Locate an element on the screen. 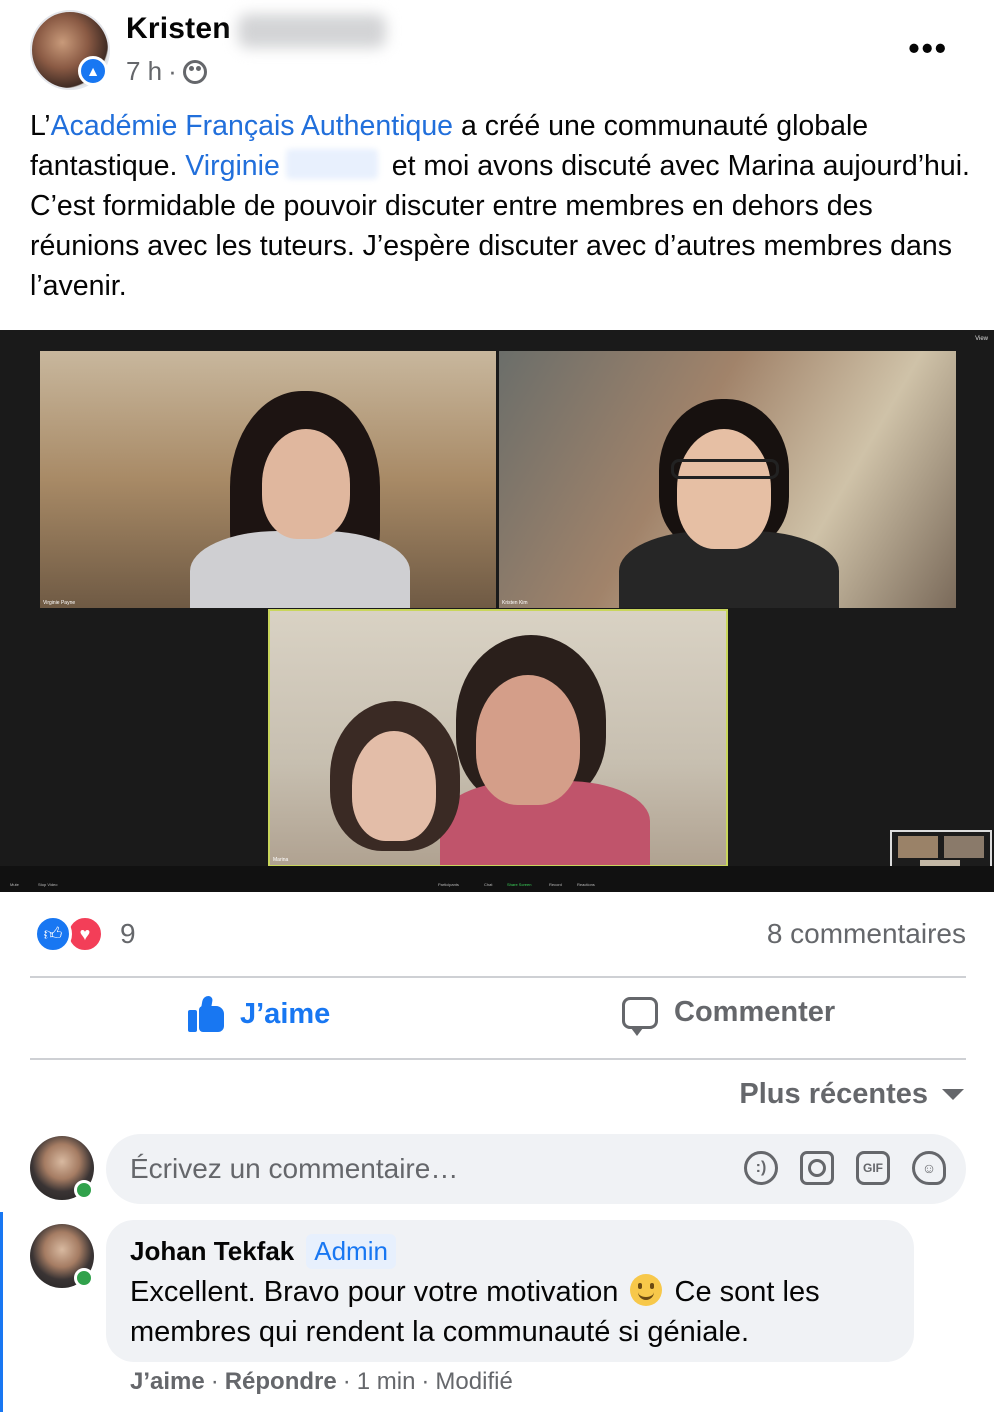 Image resolution: width=994 pixels, height=1412 pixels. like-button-label: J’aime is located at coordinates (285, 1013).